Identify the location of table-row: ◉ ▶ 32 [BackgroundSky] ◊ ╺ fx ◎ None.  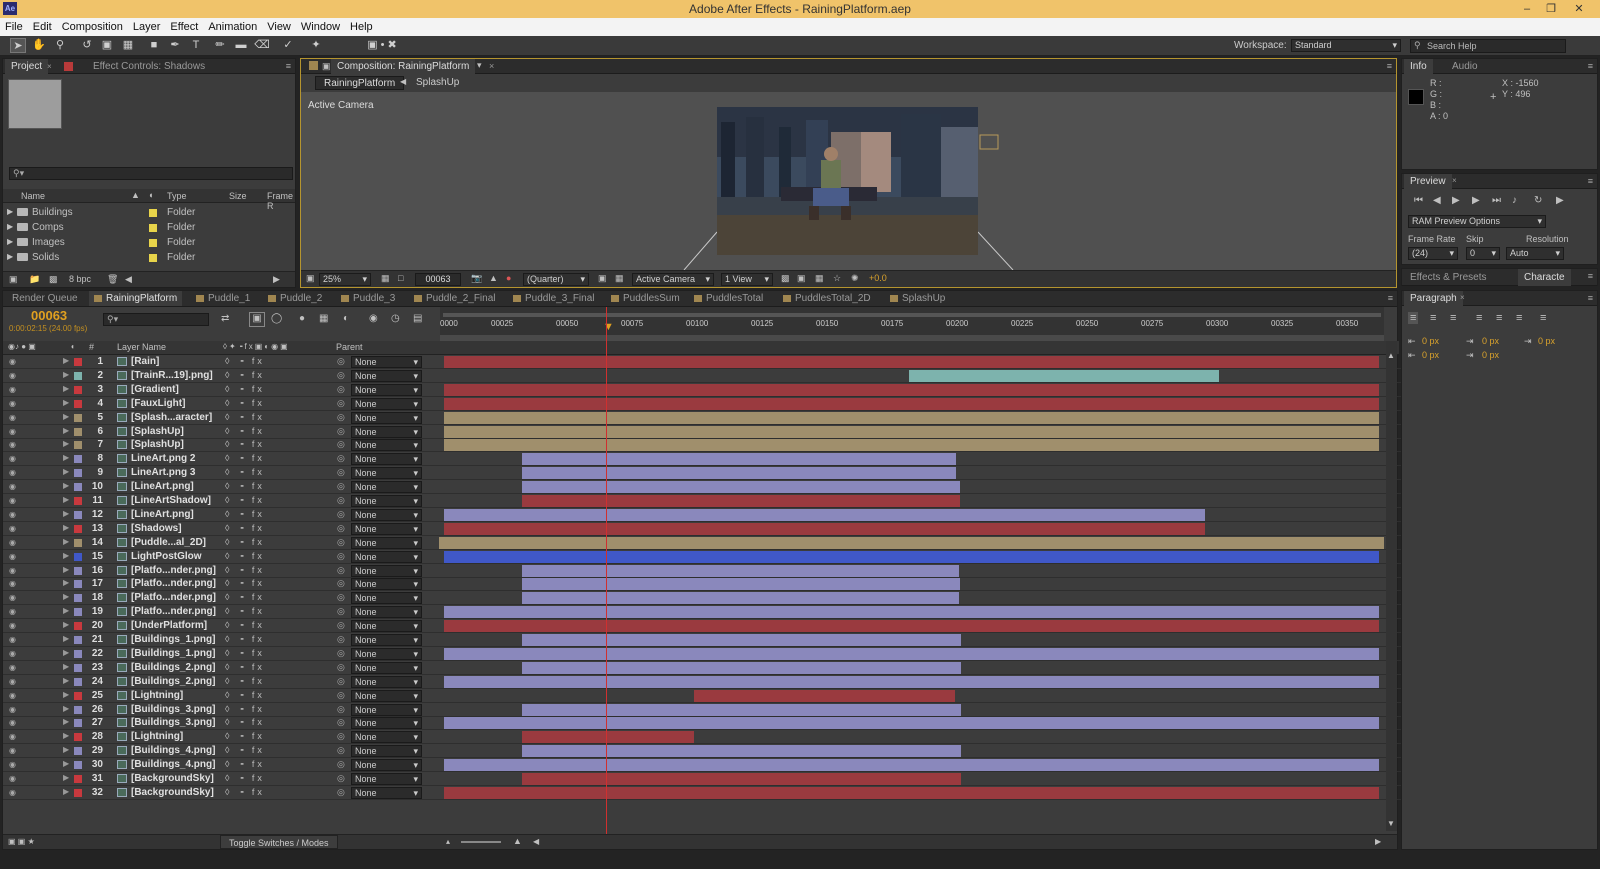
(702, 793).